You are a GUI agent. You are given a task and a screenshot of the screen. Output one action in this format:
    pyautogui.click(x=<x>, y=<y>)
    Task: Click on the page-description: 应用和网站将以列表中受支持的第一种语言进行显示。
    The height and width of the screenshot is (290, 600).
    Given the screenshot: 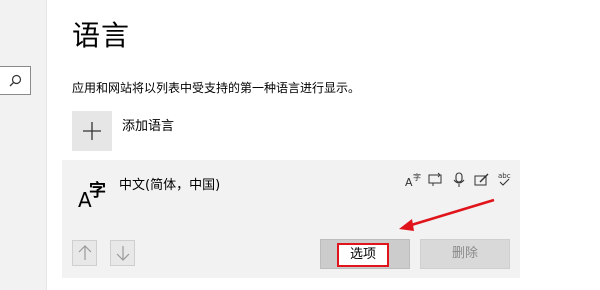 What is the action you would take?
    pyautogui.click(x=216, y=88)
    